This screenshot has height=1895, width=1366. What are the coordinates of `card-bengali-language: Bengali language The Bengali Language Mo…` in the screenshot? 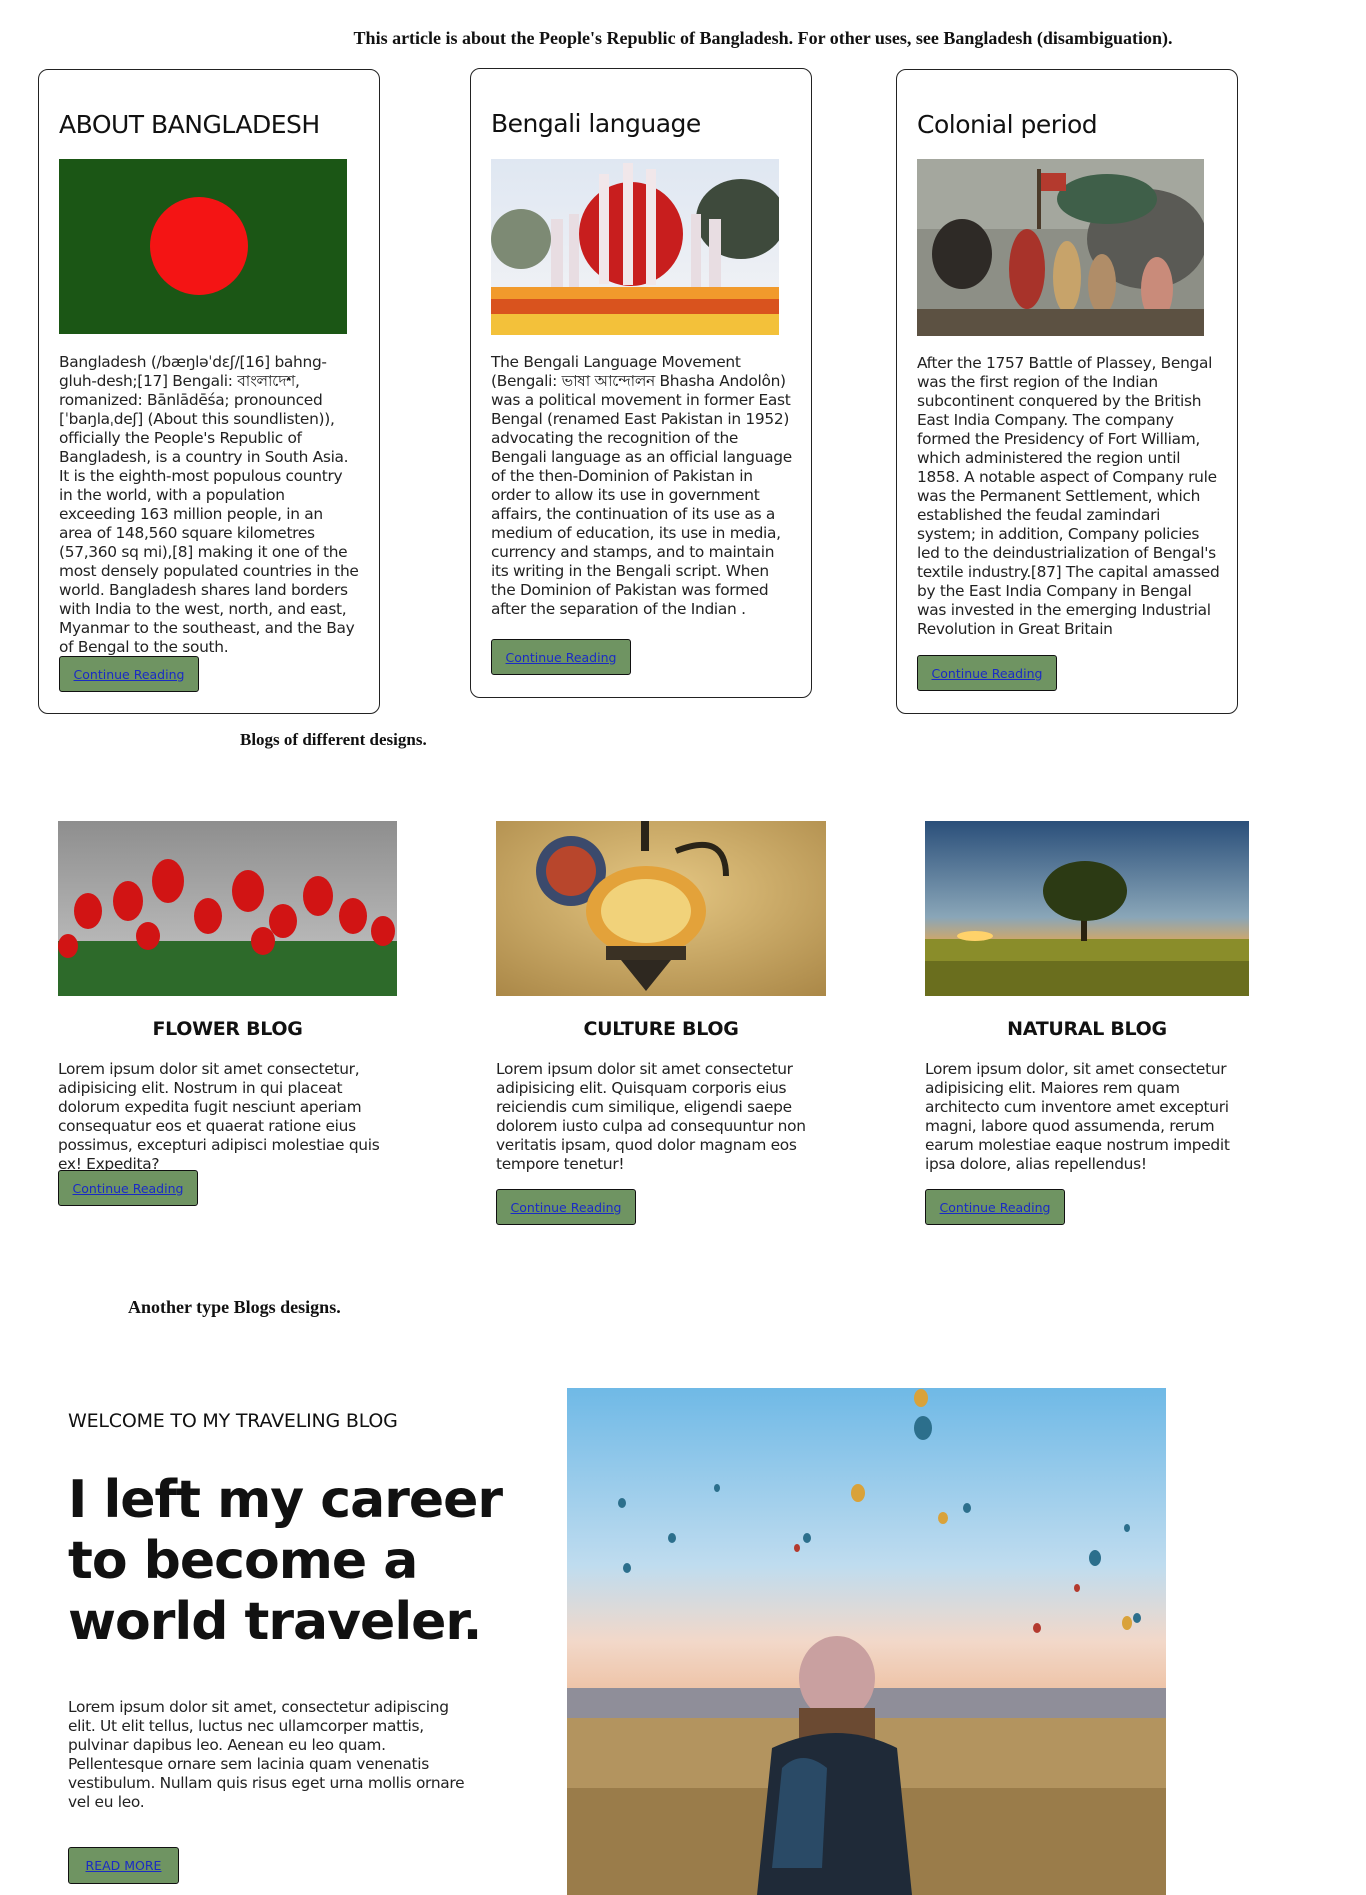 It's located at (641, 383).